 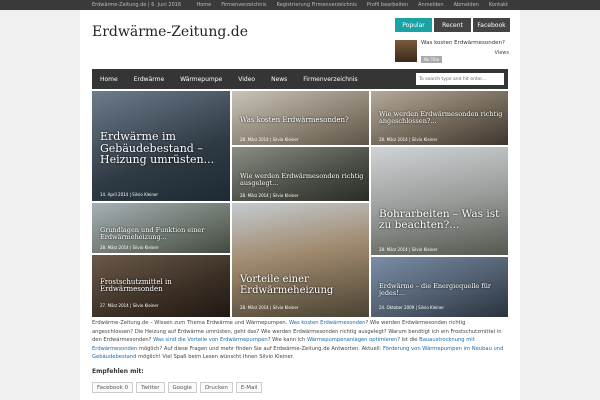 I want to click on top-link-profil: Profil bearbeiten, so click(x=387, y=5).